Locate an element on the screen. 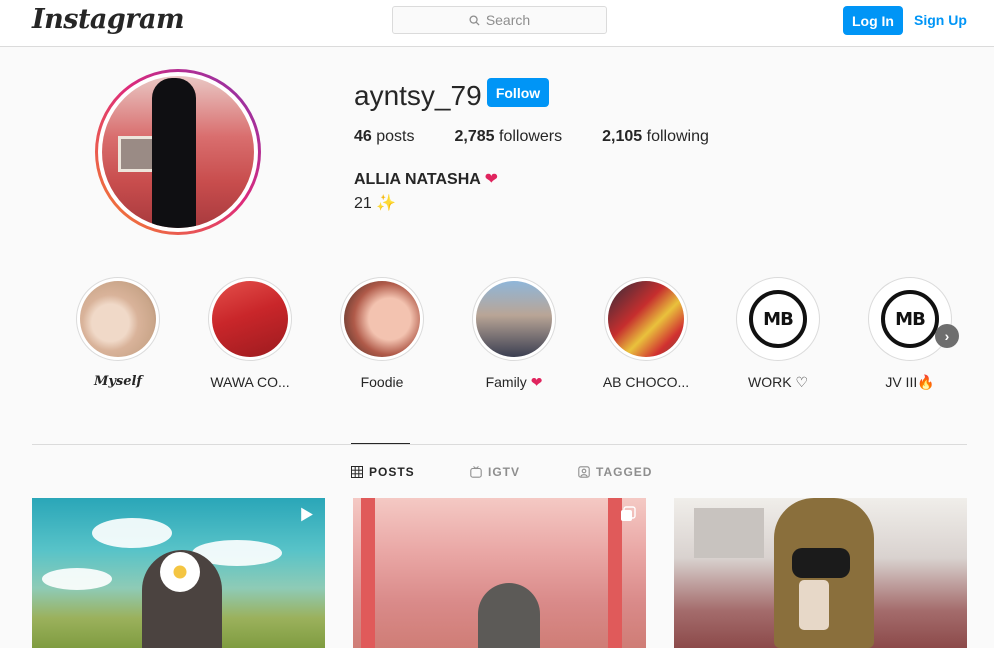 The image size is (994, 648). highlight-label: Family ❤ is located at coordinates (514, 382).